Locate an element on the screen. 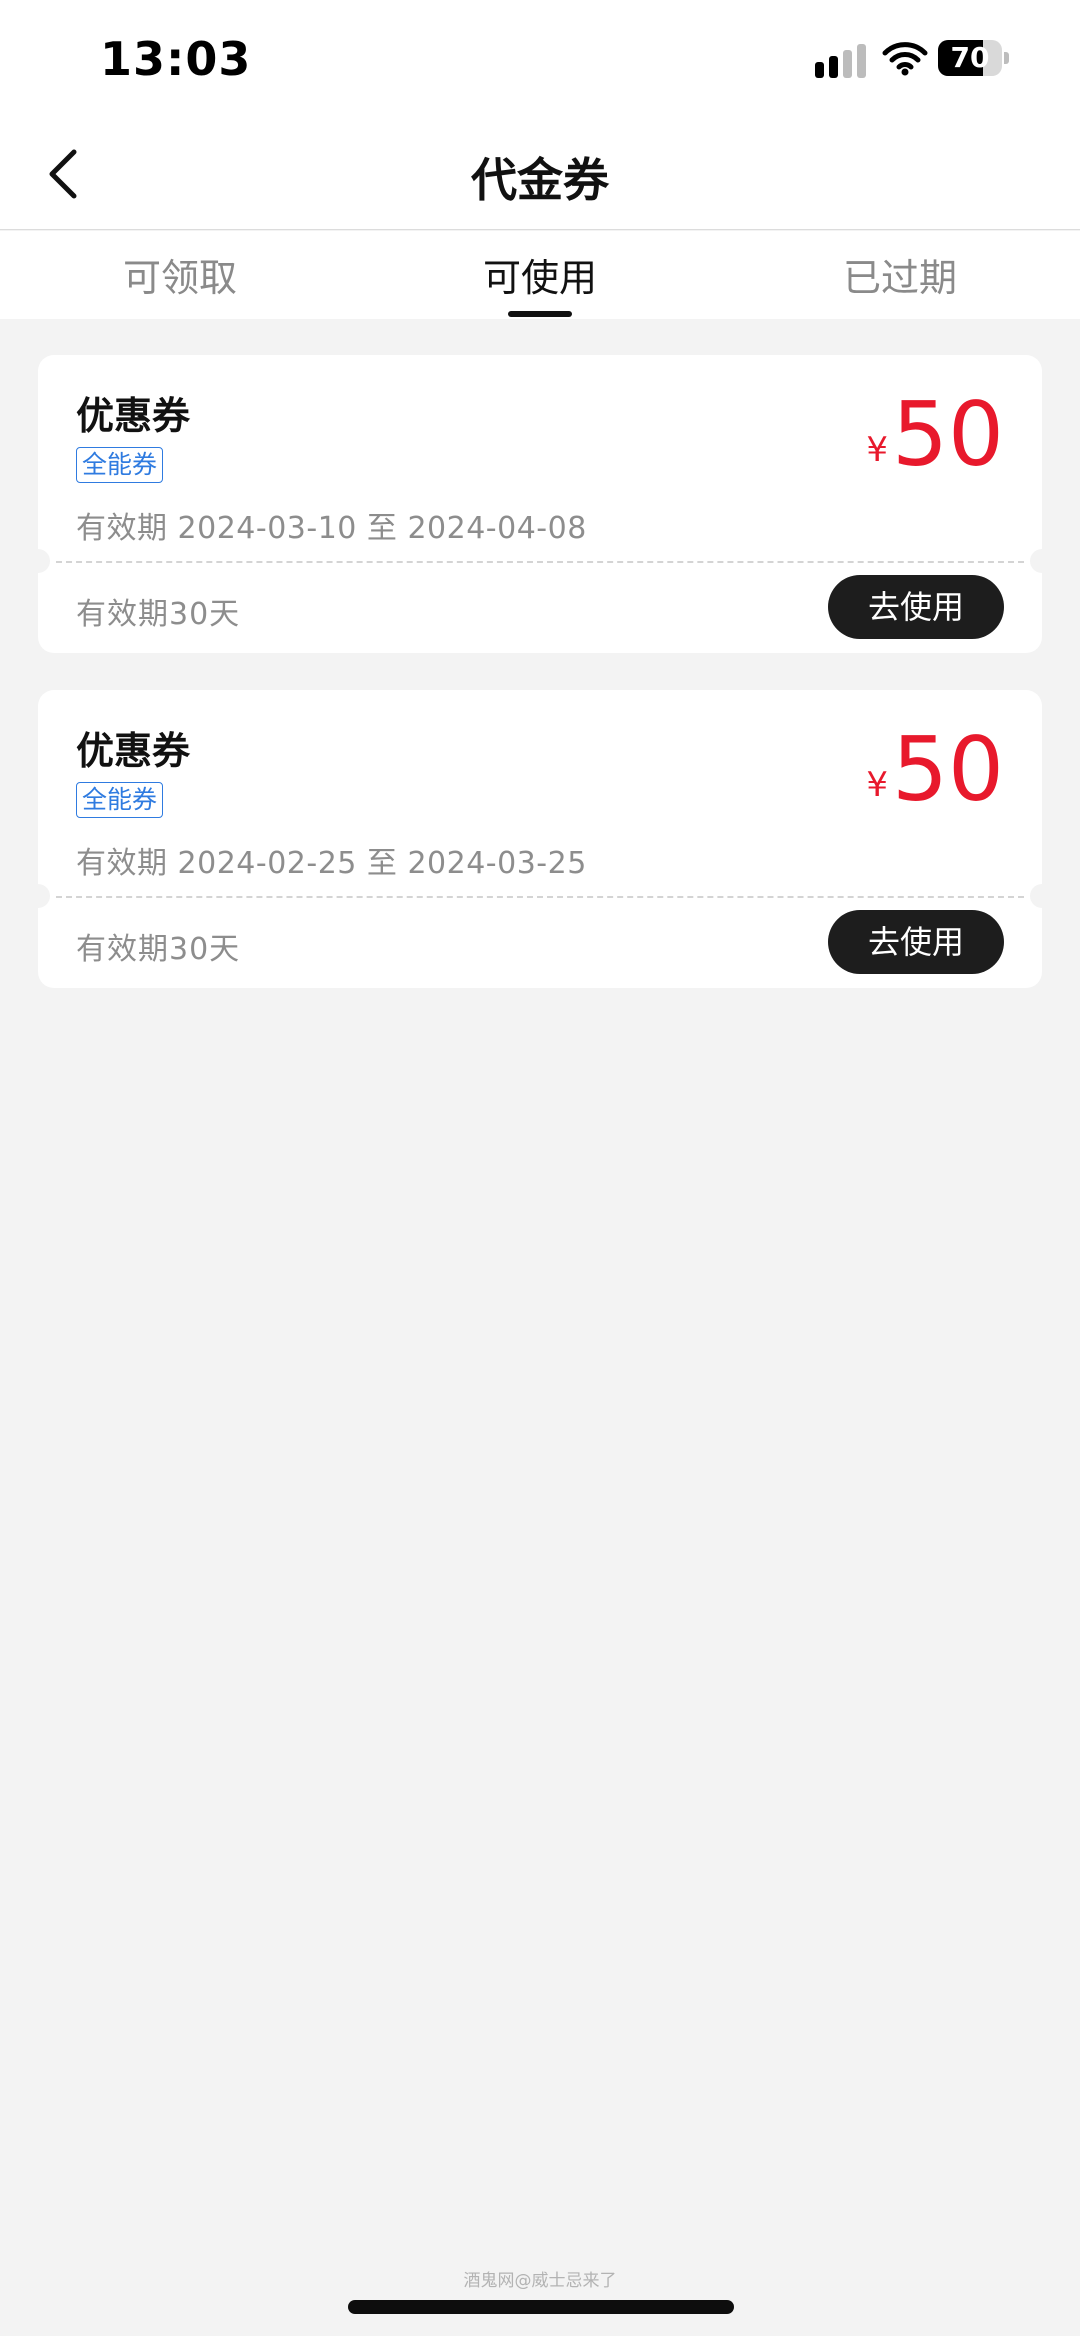 This screenshot has height=2336, width=1080. nav-bar: 代金券 is located at coordinates (540, 174).